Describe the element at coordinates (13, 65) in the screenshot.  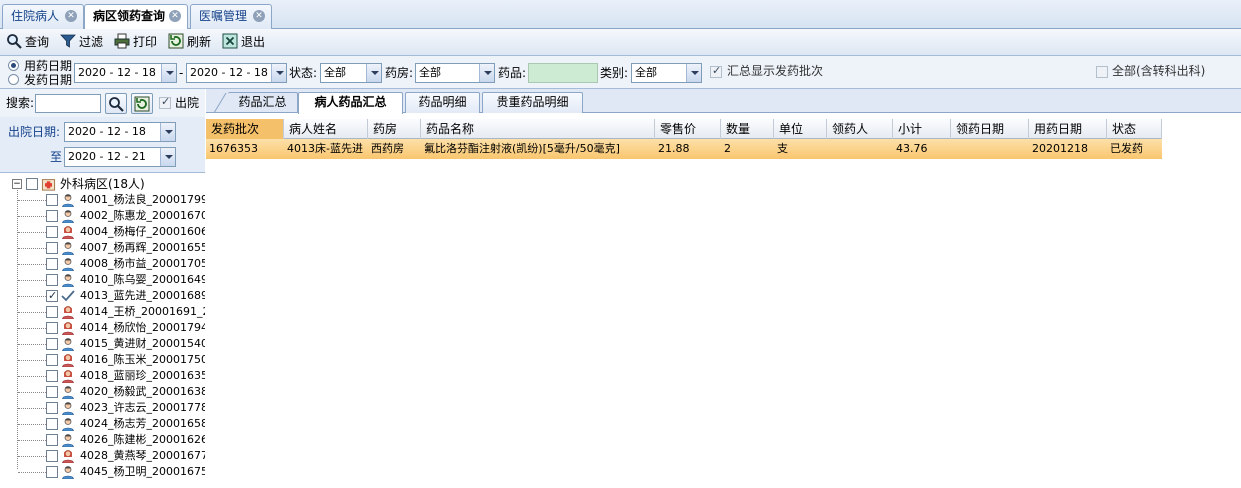
I see `use-date-radio` at that location.